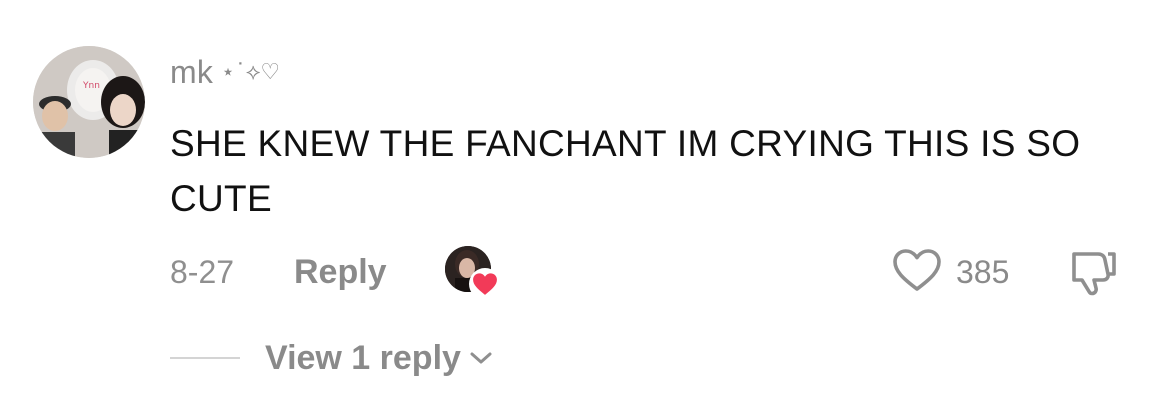  I want to click on view-replies-button: View 1 reply, so click(363, 358).